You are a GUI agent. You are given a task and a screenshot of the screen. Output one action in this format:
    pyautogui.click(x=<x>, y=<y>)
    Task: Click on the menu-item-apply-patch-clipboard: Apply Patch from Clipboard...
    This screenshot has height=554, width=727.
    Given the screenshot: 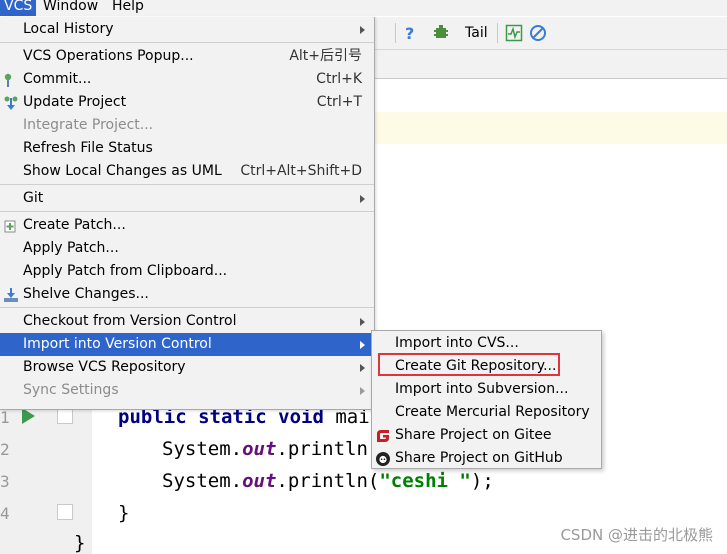 What is the action you would take?
    pyautogui.click(x=187, y=271)
    